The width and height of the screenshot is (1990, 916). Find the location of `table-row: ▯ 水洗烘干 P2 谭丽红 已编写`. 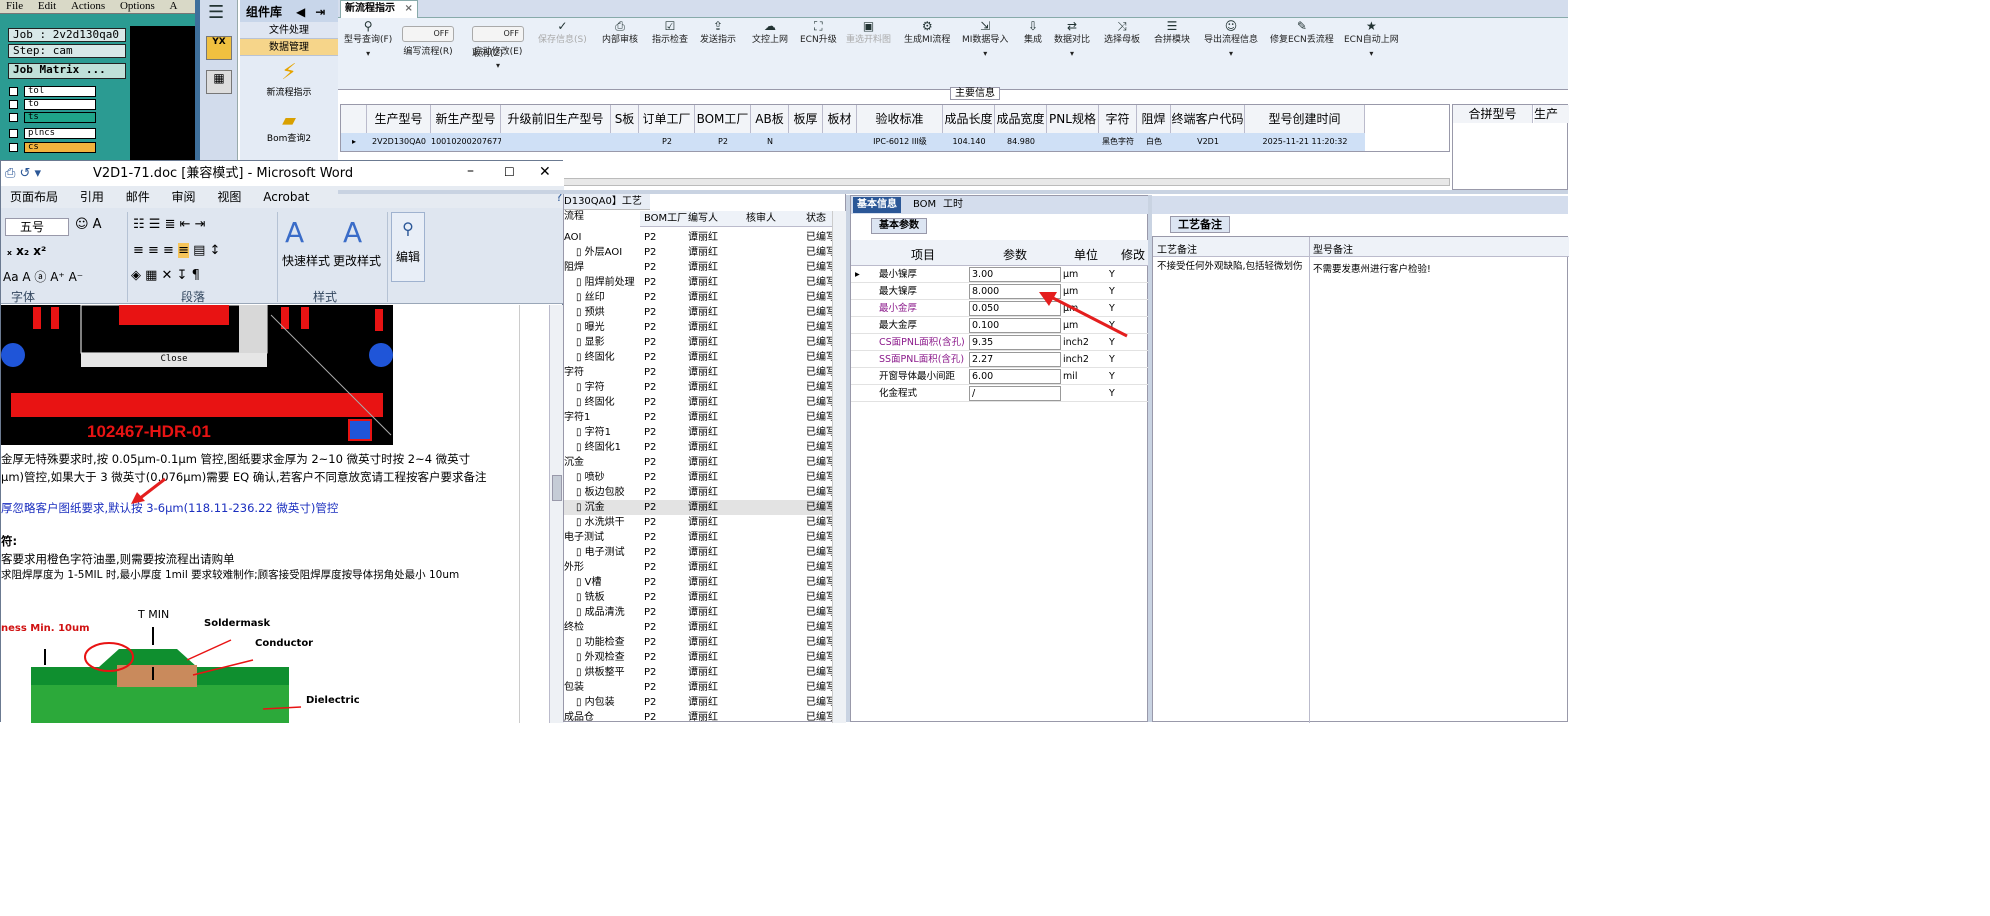

table-row: ▯ 水洗烘干 P2 谭丽红 已编写 is located at coordinates (705, 522).